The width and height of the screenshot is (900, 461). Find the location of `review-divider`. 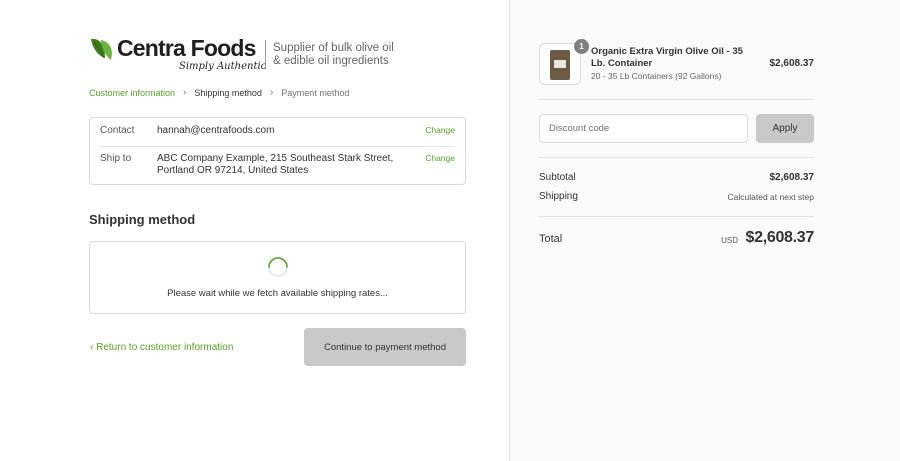

review-divider is located at coordinates (277, 146).